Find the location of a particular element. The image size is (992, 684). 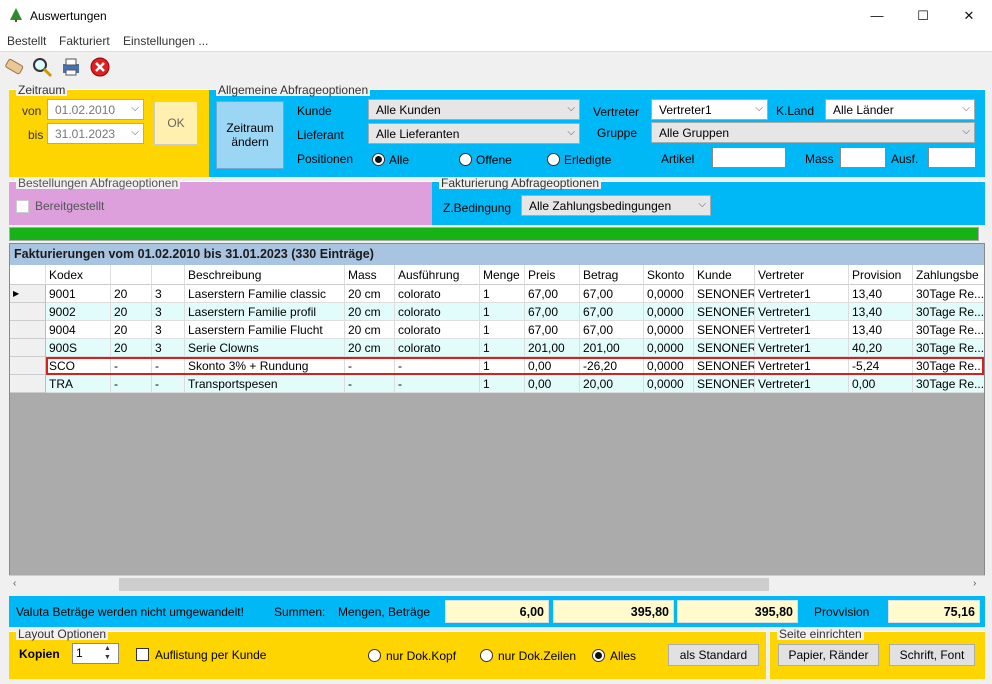

radio-offene is located at coordinates (465, 159).